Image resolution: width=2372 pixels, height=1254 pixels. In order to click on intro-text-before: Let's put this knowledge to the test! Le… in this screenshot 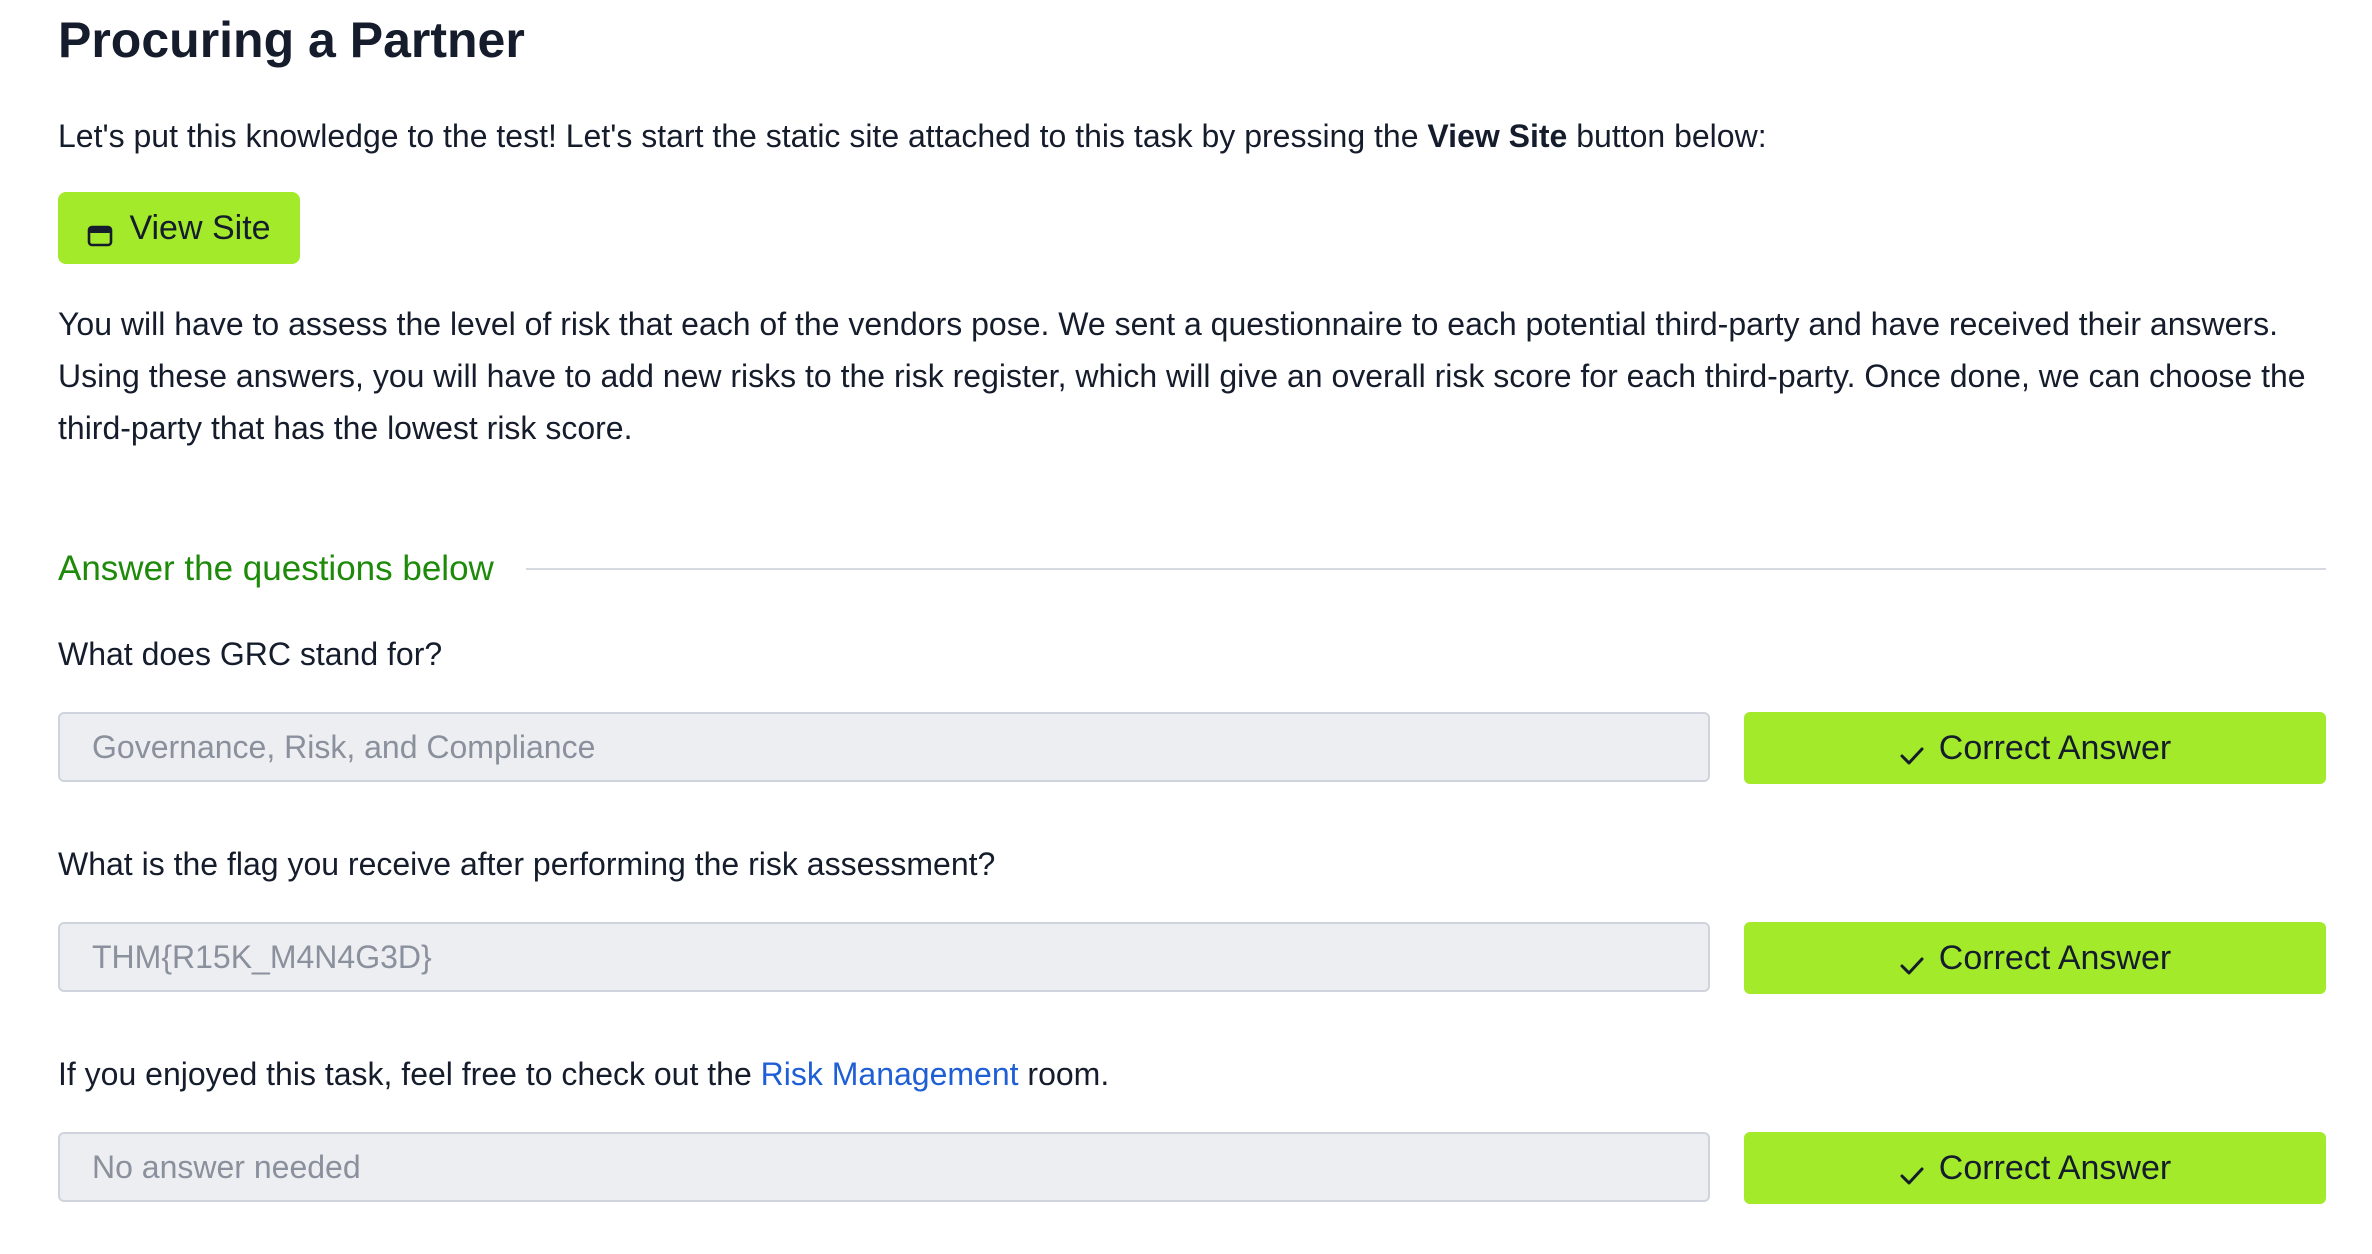, I will do `click(743, 136)`.